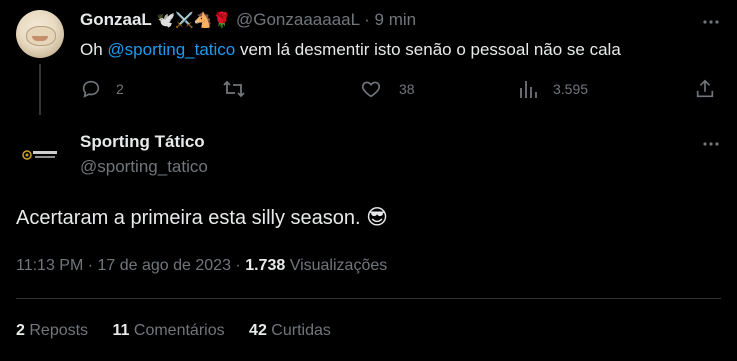 This screenshot has height=361, width=737. Describe the element at coordinates (94, 49) in the screenshot. I see `reply-text-prefix: Oh` at that location.